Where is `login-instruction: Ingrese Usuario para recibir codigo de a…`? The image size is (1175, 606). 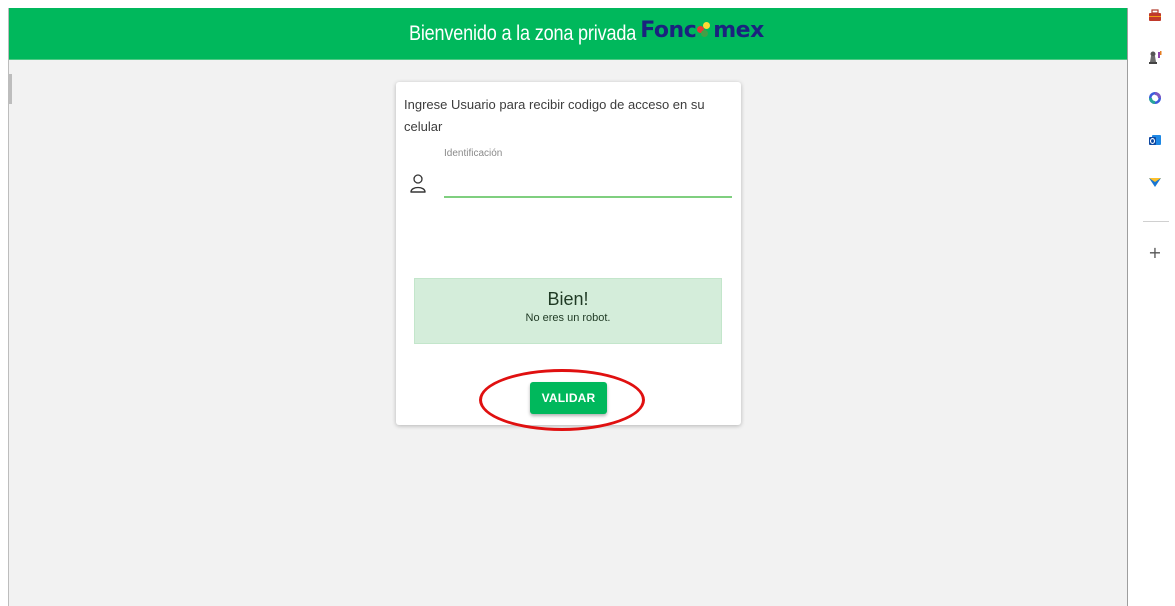 login-instruction: Ingrese Usuario para recibir codigo de a… is located at coordinates (554, 115).